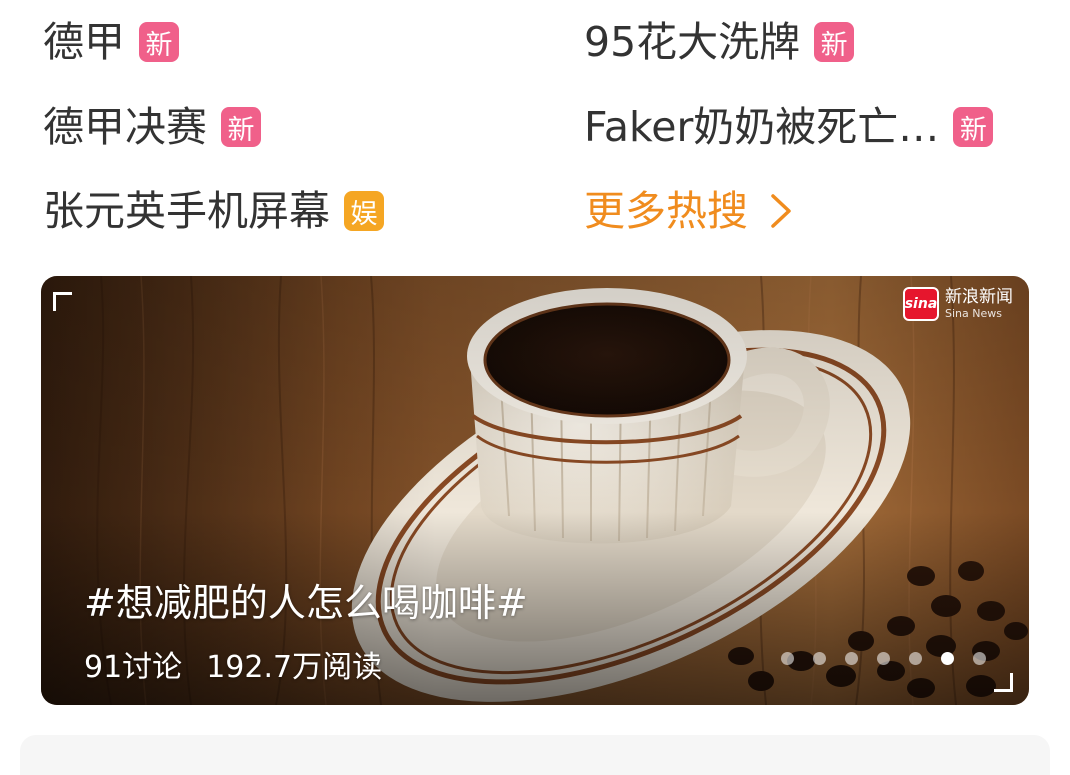  What do you see at coordinates (62, 301) in the screenshot?
I see `corner-mark-top-left` at bounding box center [62, 301].